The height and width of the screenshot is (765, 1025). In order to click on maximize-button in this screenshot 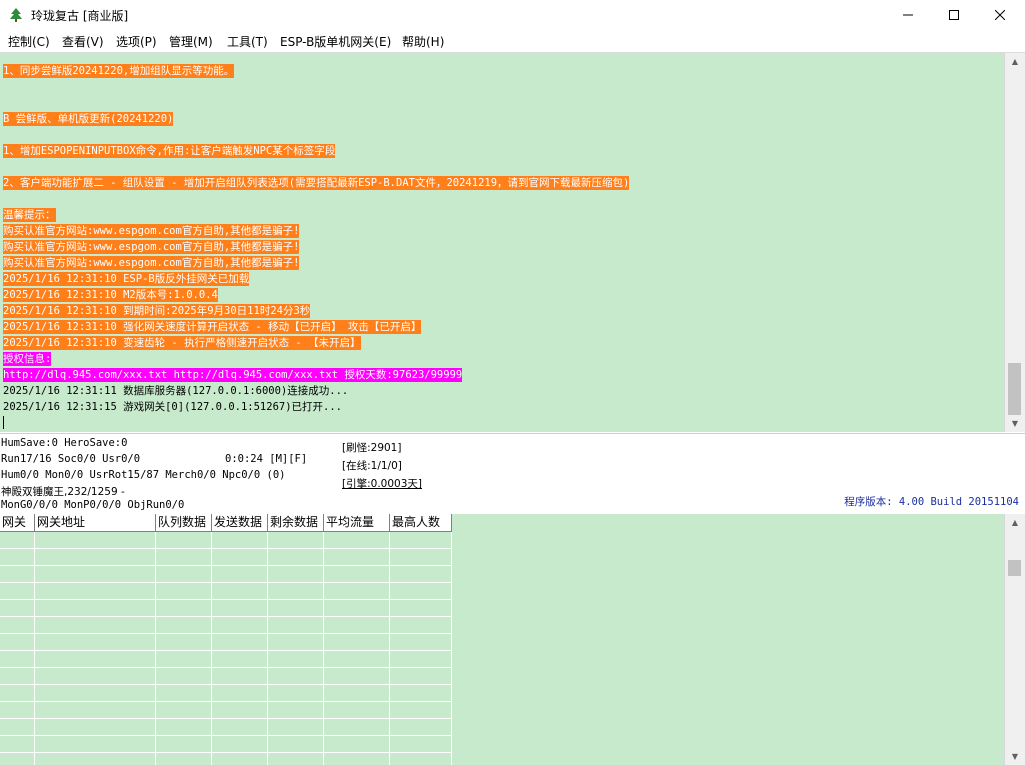, I will do `click(954, 15)`.